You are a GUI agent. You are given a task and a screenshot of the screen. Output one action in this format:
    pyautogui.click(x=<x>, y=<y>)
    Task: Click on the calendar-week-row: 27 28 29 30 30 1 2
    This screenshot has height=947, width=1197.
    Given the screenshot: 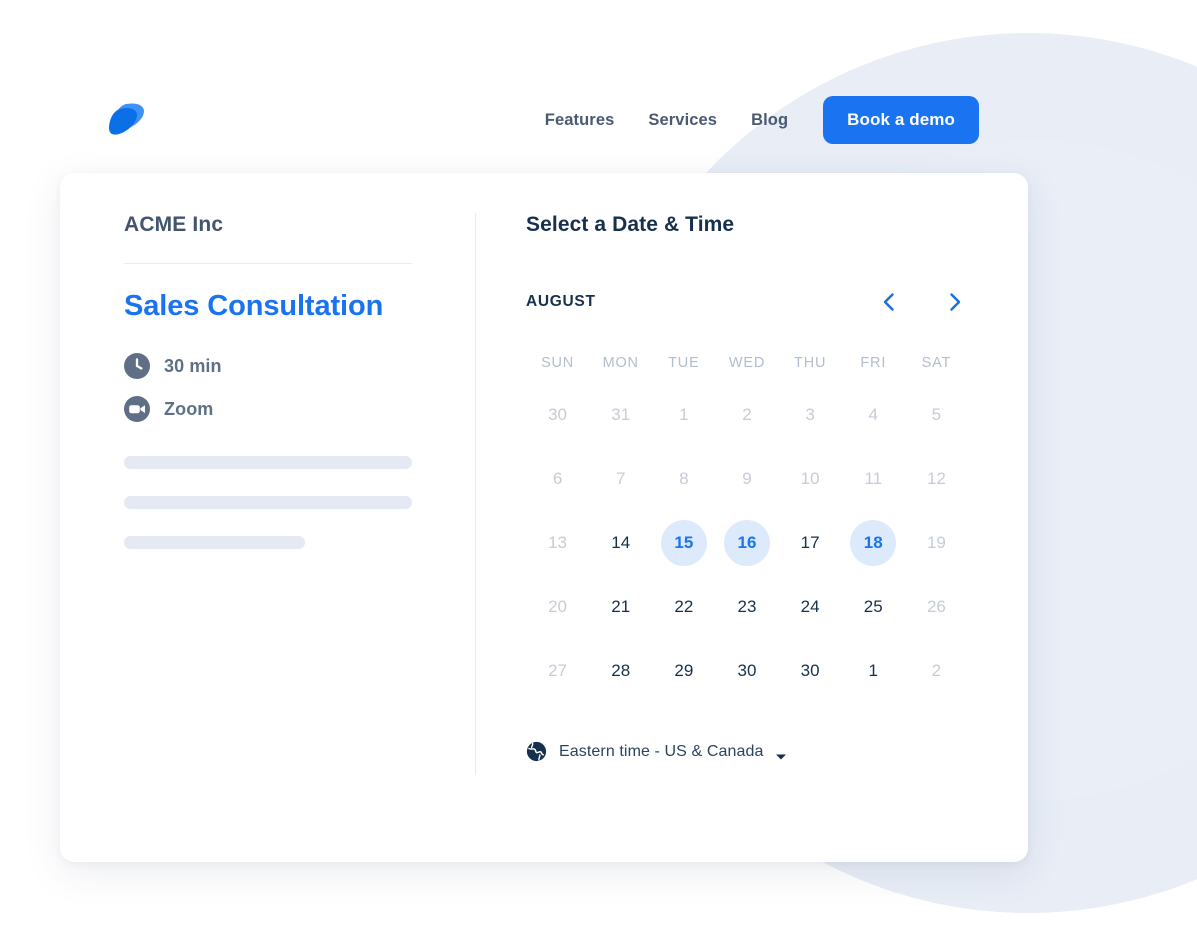 What is the action you would take?
    pyautogui.click(x=747, y=671)
    